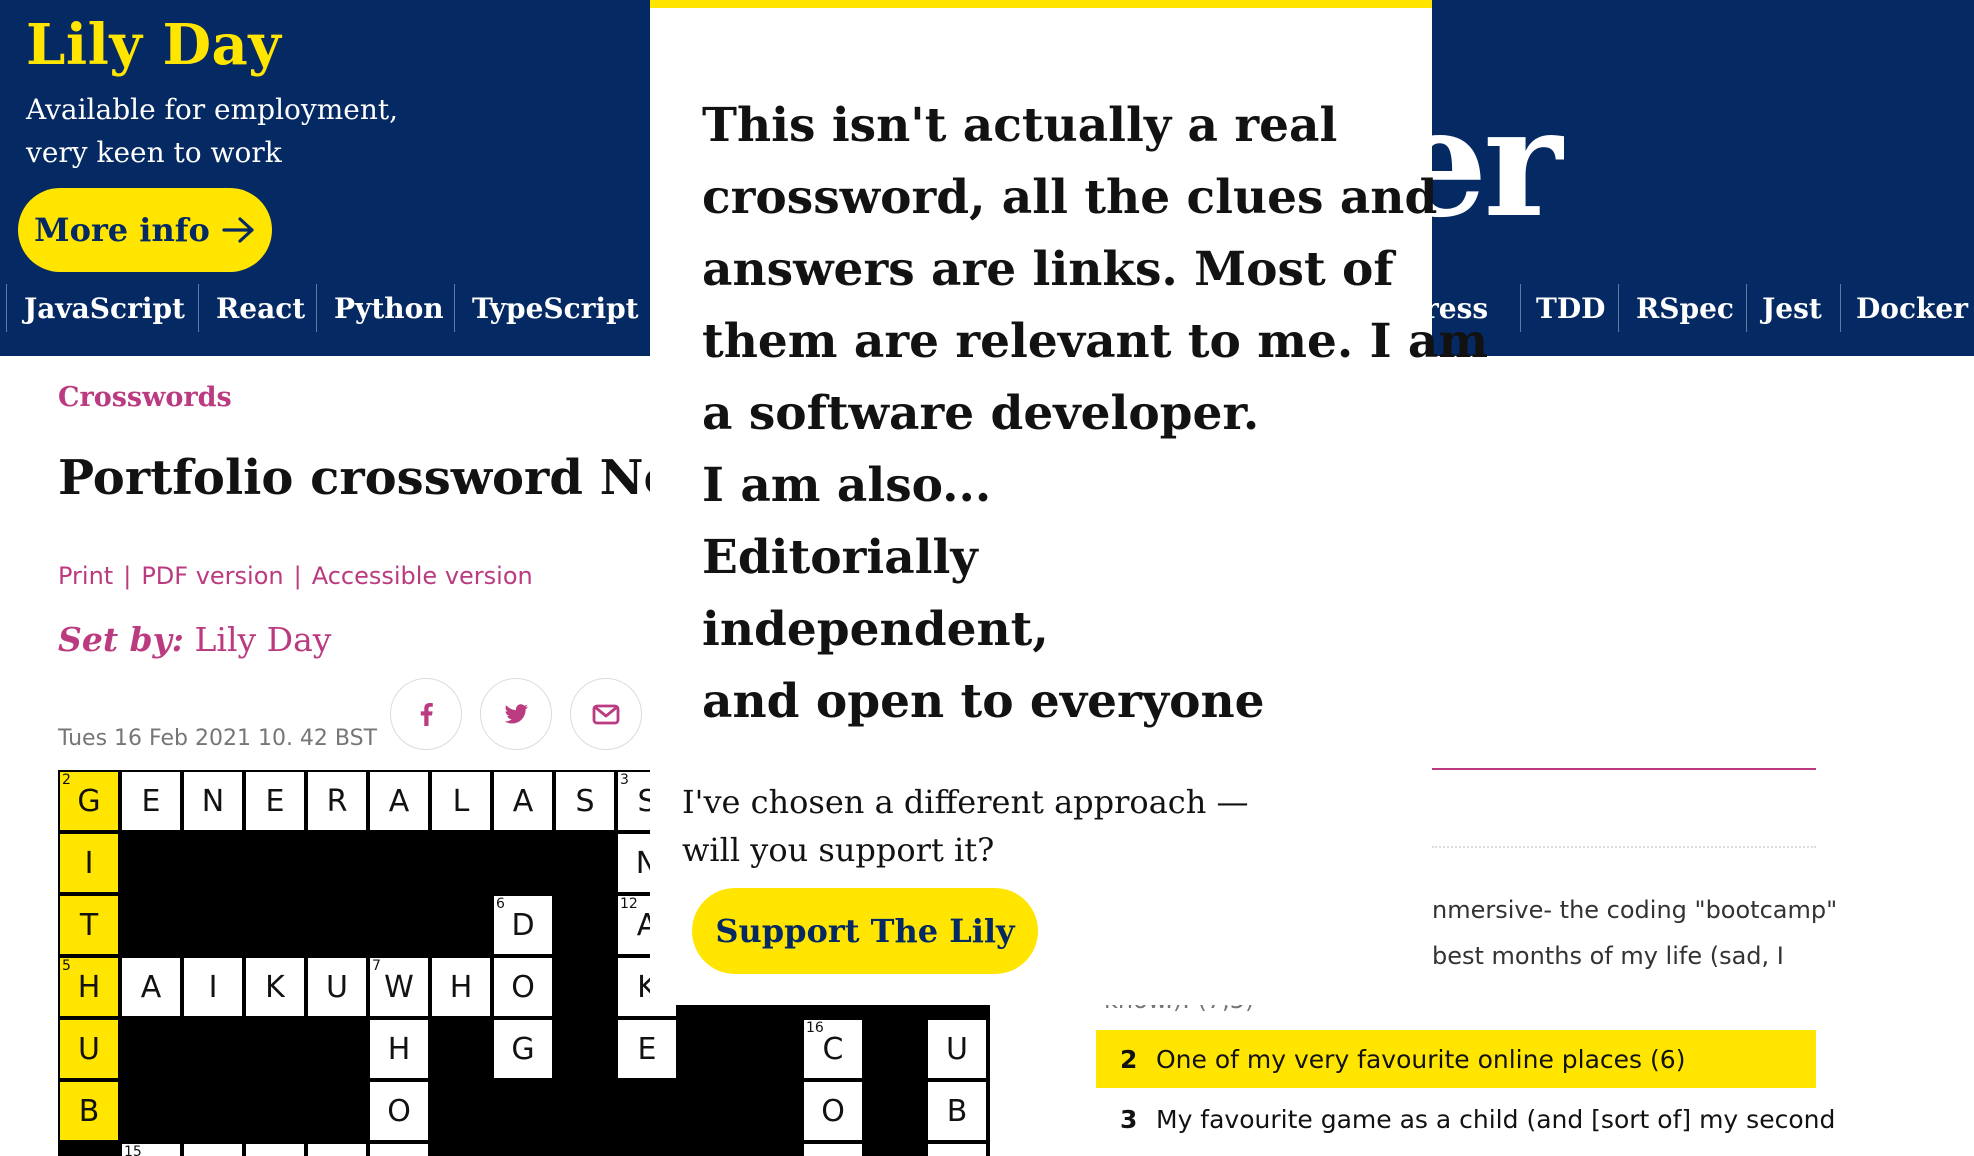  Describe the element at coordinates (1624, 769) in the screenshot. I see `clues-divider` at that location.